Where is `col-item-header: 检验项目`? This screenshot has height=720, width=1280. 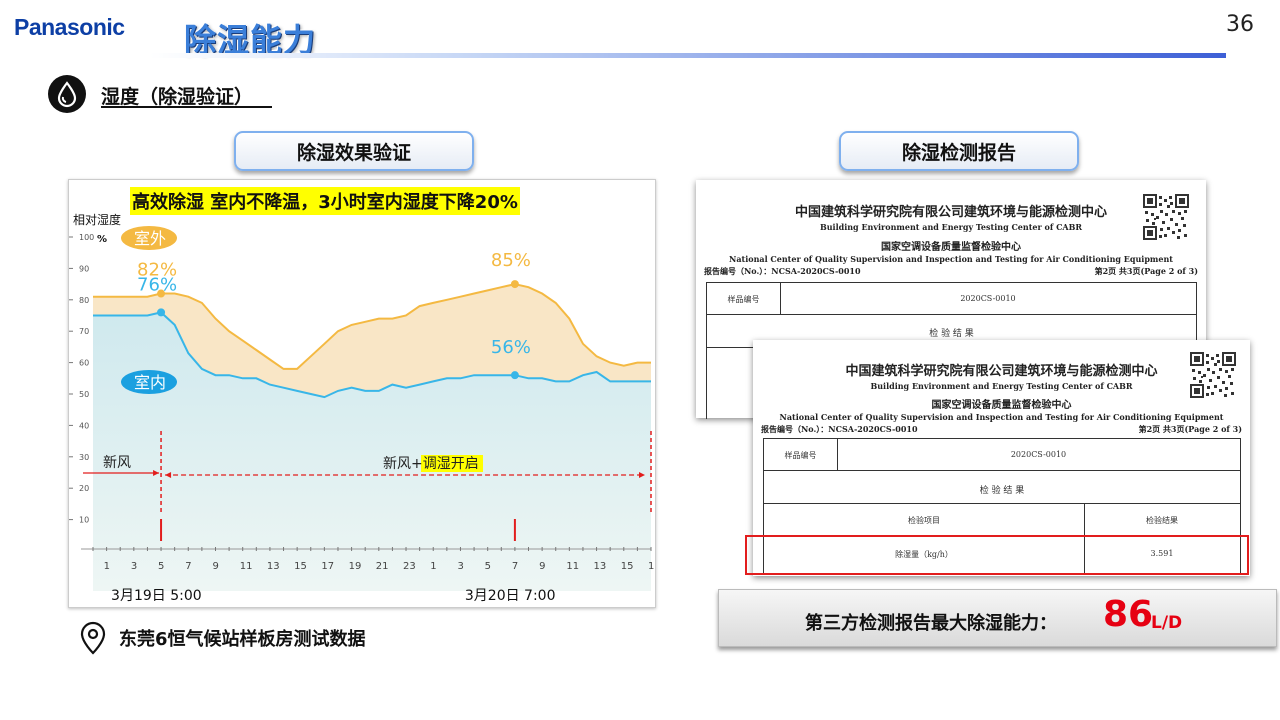
col-item-header: 检验项目 is located at coordinates (924, 520).